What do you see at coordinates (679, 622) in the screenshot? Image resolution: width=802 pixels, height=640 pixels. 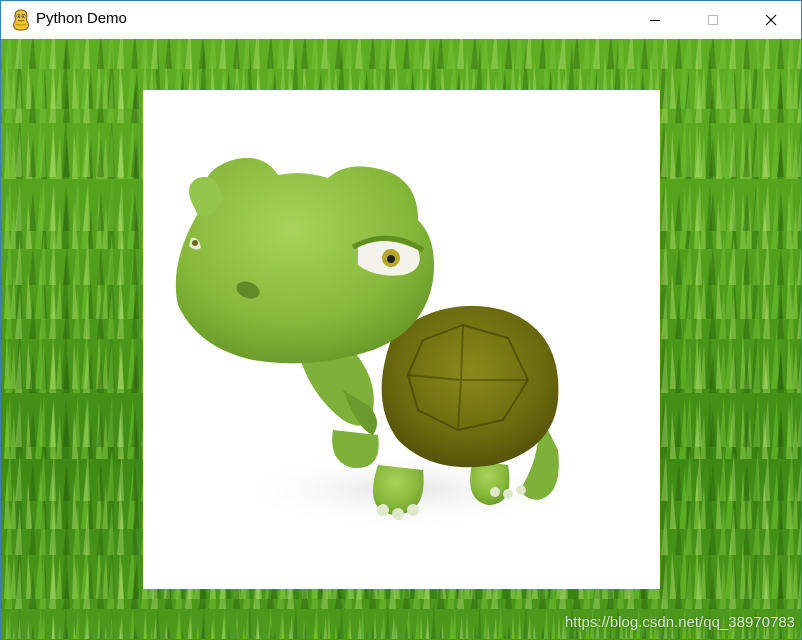 I see `watermark-text: https://blog.csdn.net/qq_38970783` at bounding box center [679, 622].